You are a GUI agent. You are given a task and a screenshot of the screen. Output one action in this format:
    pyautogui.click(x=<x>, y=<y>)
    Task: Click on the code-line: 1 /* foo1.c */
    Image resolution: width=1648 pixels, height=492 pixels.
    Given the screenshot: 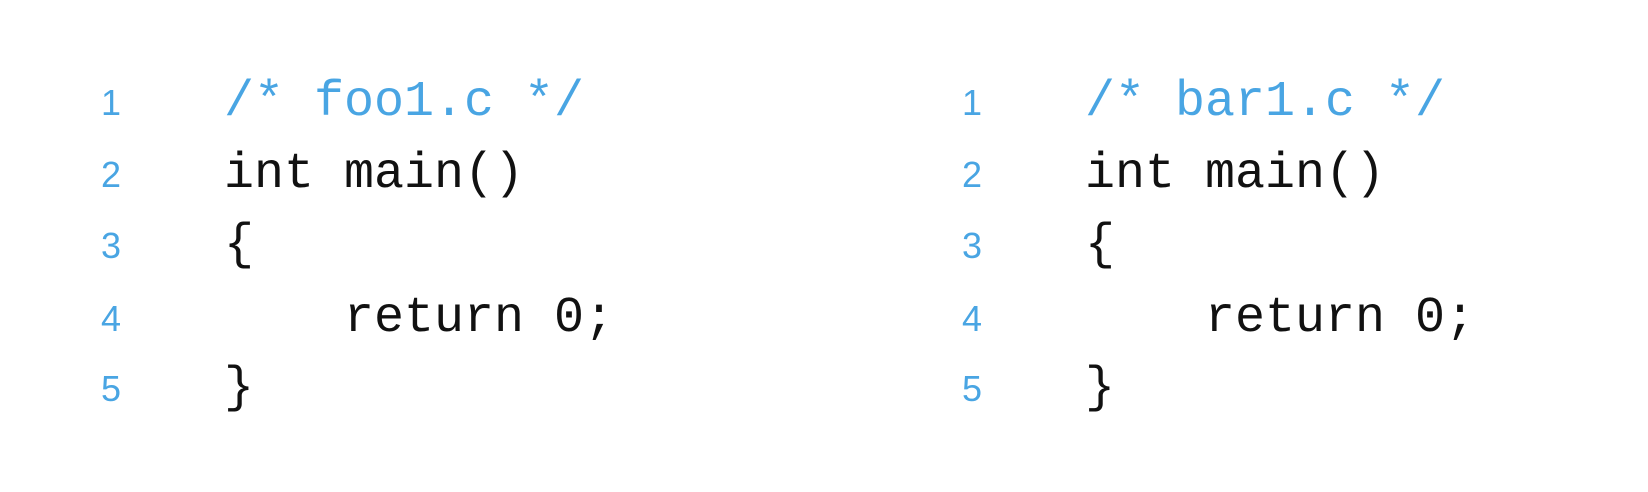 What is the action you would take?
    pyautogui.click(x=430, y=103)
    